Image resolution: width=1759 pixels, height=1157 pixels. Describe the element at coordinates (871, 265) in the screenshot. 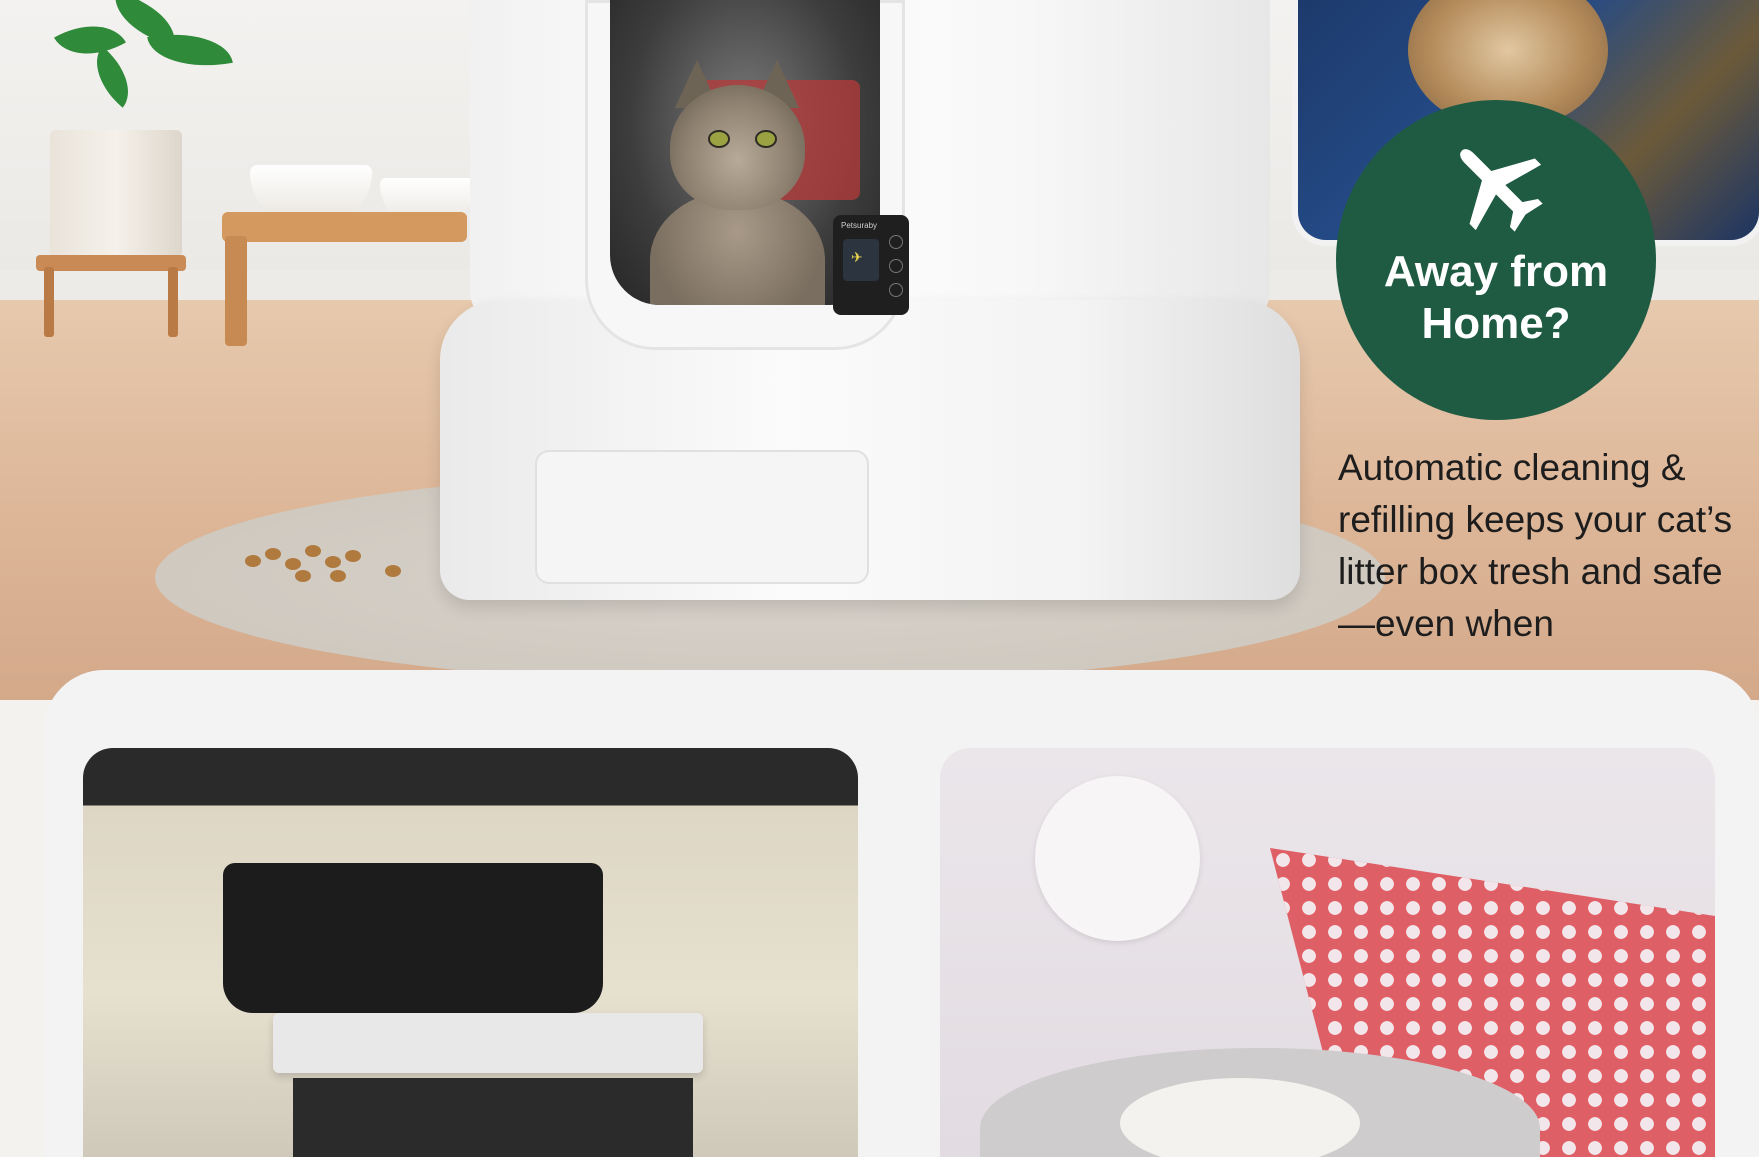

I see `control-panel: Petsuraby ✈` at that location.